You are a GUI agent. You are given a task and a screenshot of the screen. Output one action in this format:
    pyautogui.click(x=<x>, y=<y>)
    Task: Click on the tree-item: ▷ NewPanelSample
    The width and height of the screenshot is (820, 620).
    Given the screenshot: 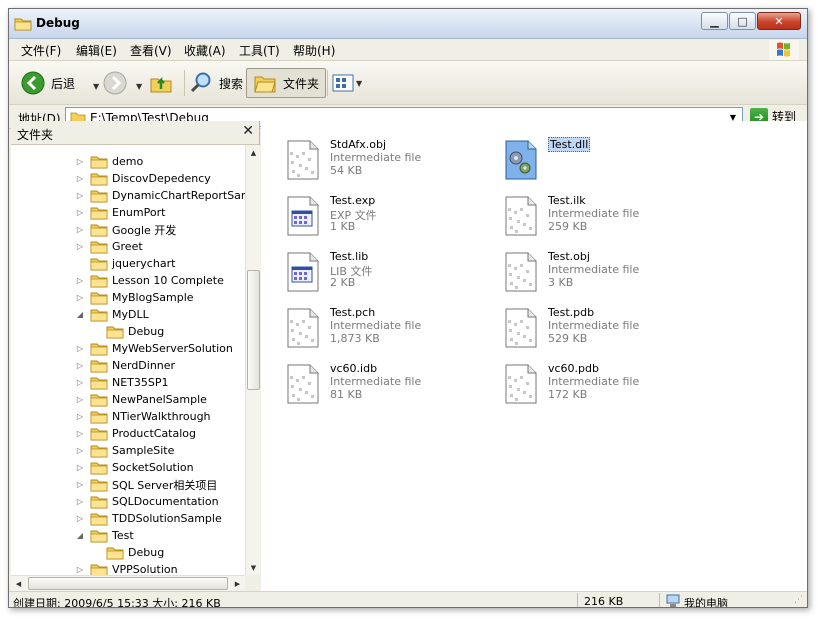 What is the action you would take?
    pyautogui.click(x=141, y=399)
    